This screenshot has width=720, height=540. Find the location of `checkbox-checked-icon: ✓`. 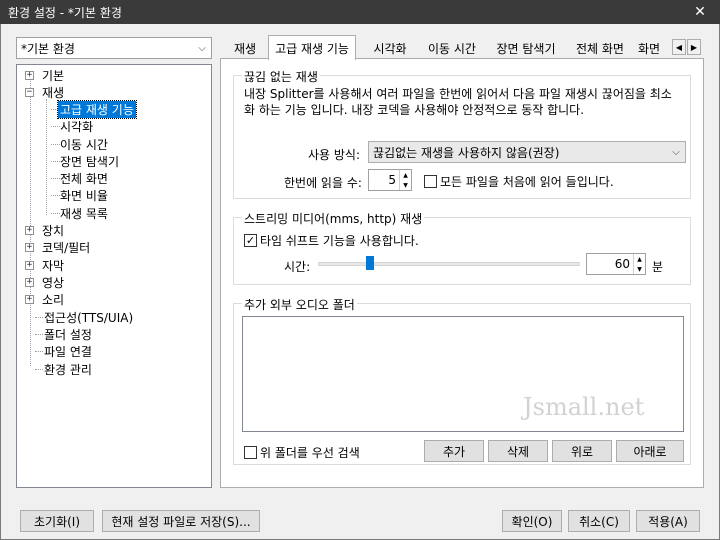

checkbox-checked-icon: ✓ is located at coordinates (250, 240).